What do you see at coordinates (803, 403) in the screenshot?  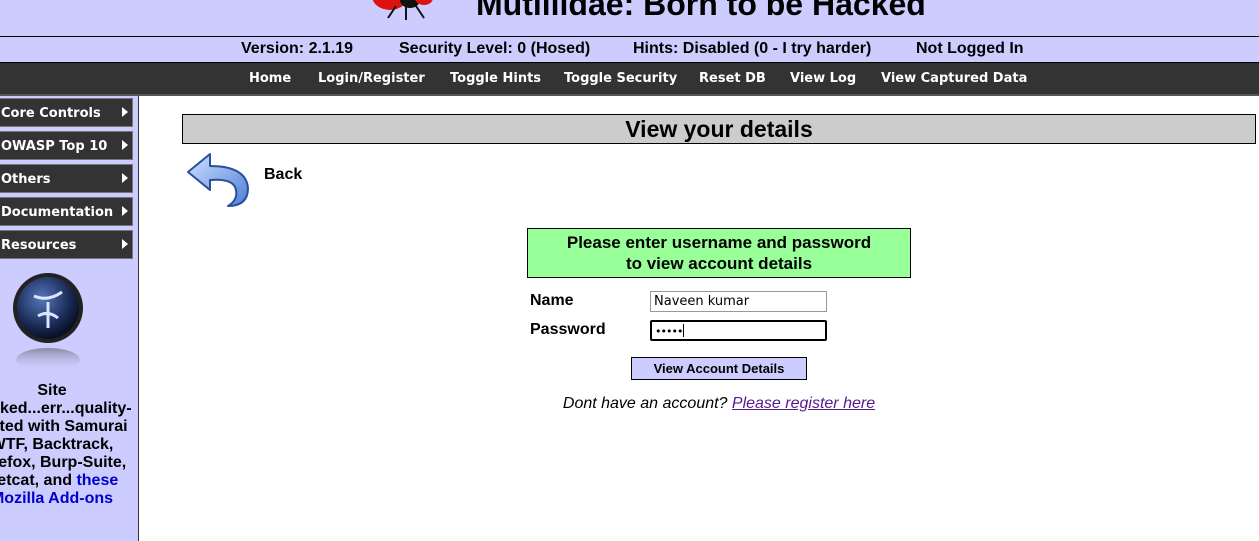 I see `register-link: Please register here` at bounding box center [803, 403].